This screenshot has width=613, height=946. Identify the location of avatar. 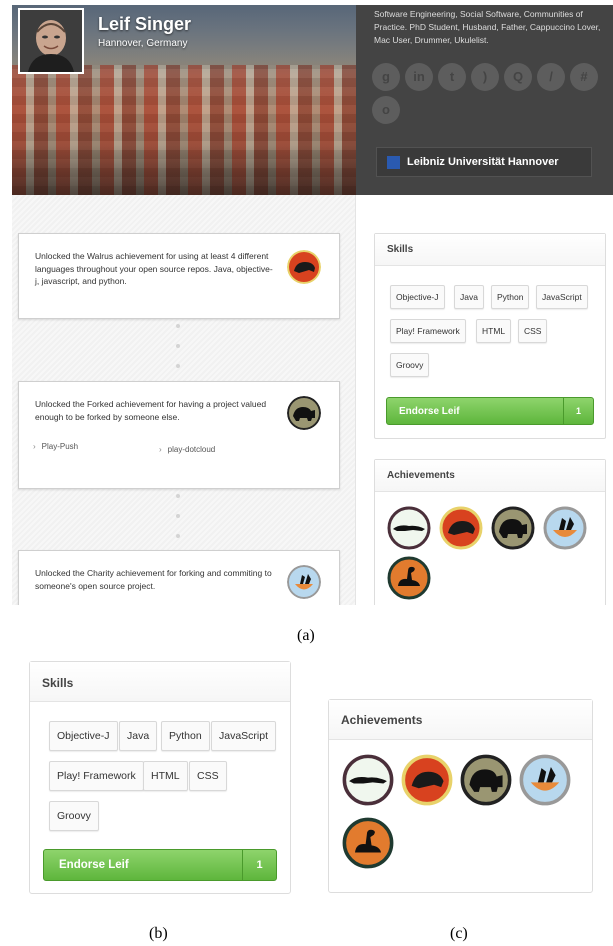
(51, 41).